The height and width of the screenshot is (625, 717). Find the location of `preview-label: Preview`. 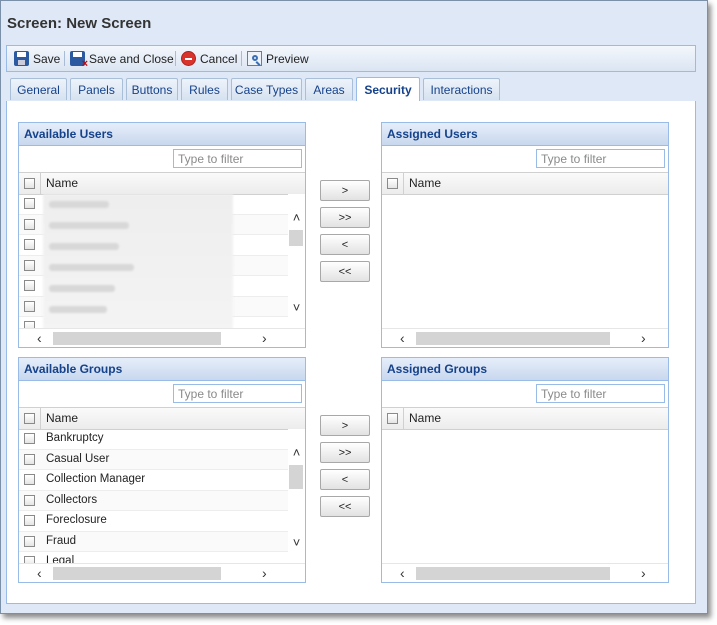

preview-label: Preview is located at coordinates (287, 58).